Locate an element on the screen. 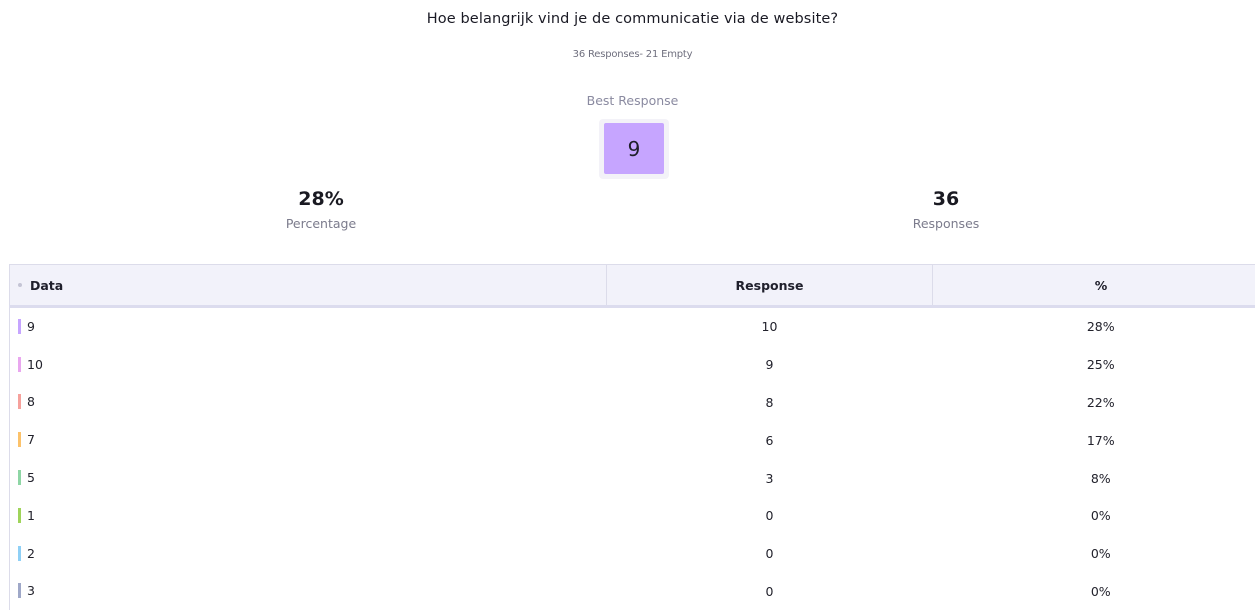  row-data-label: 9 is located at coordinates (31, 326).